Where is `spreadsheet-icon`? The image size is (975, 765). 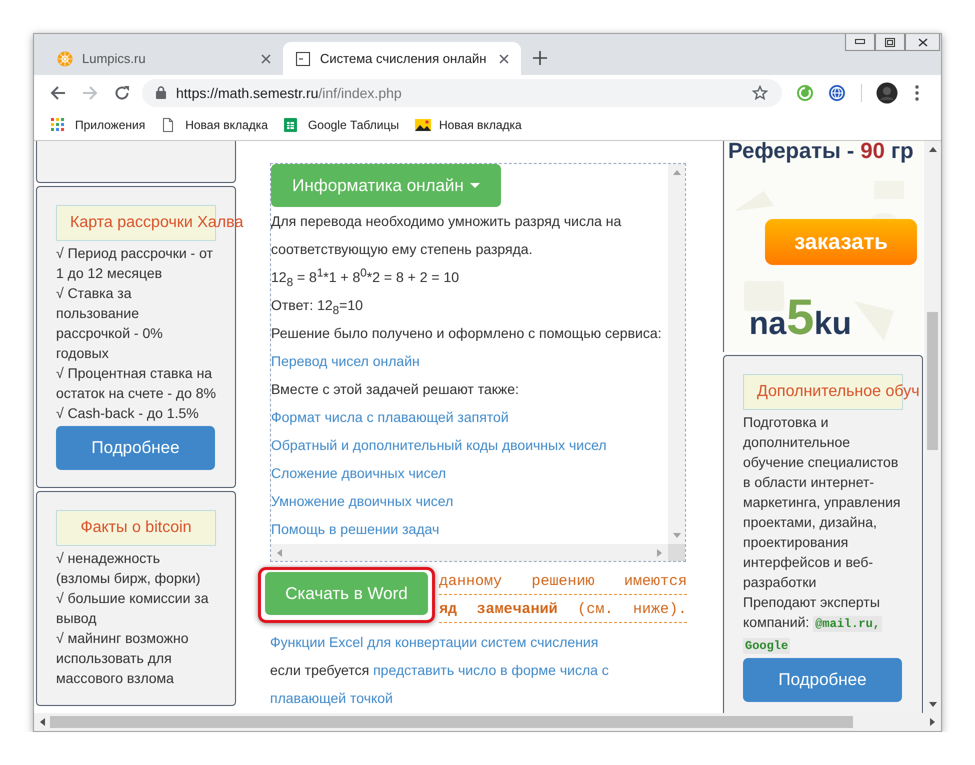
spreadsheet-icon is located at coordinates (292, 125).